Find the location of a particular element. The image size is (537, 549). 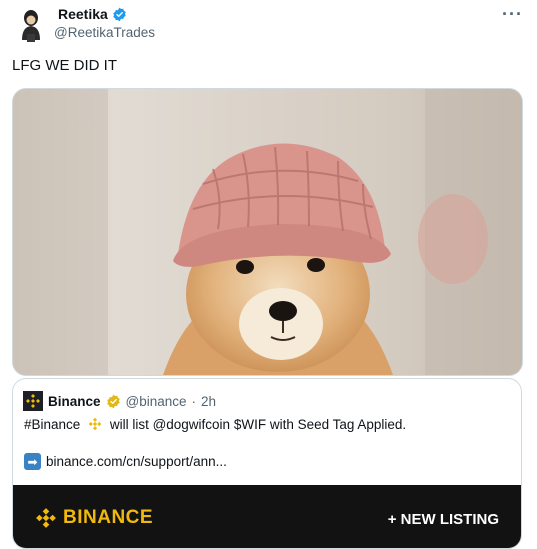

author-avatar is located at coordinates (31, 25).